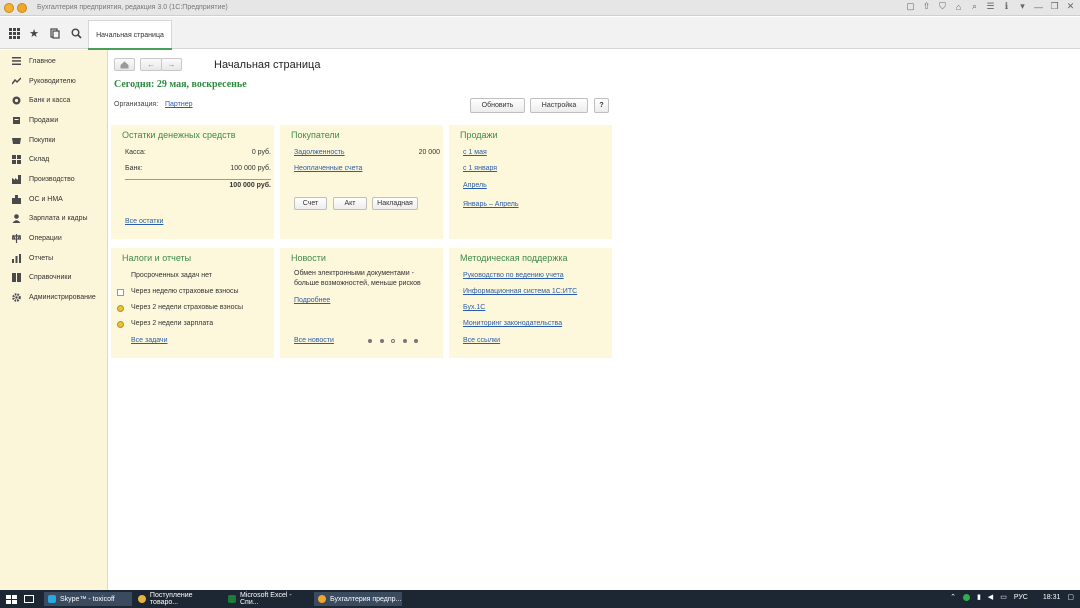 The width and height of the screenshot is (1080, 608). What do you see at coordinates (11, 599) in the screenshot?
I see `windows-start-icon` at bounding box center [11, 599].